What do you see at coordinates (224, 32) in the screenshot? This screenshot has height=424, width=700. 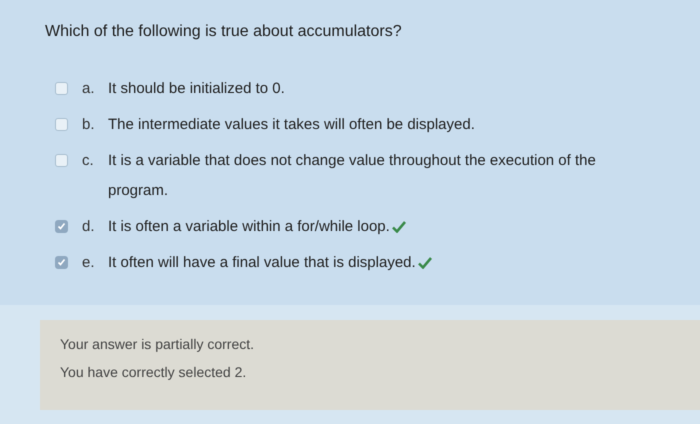 I see `question-text: Which of the following is true about accumulators?` at bounding box center [224, 32].